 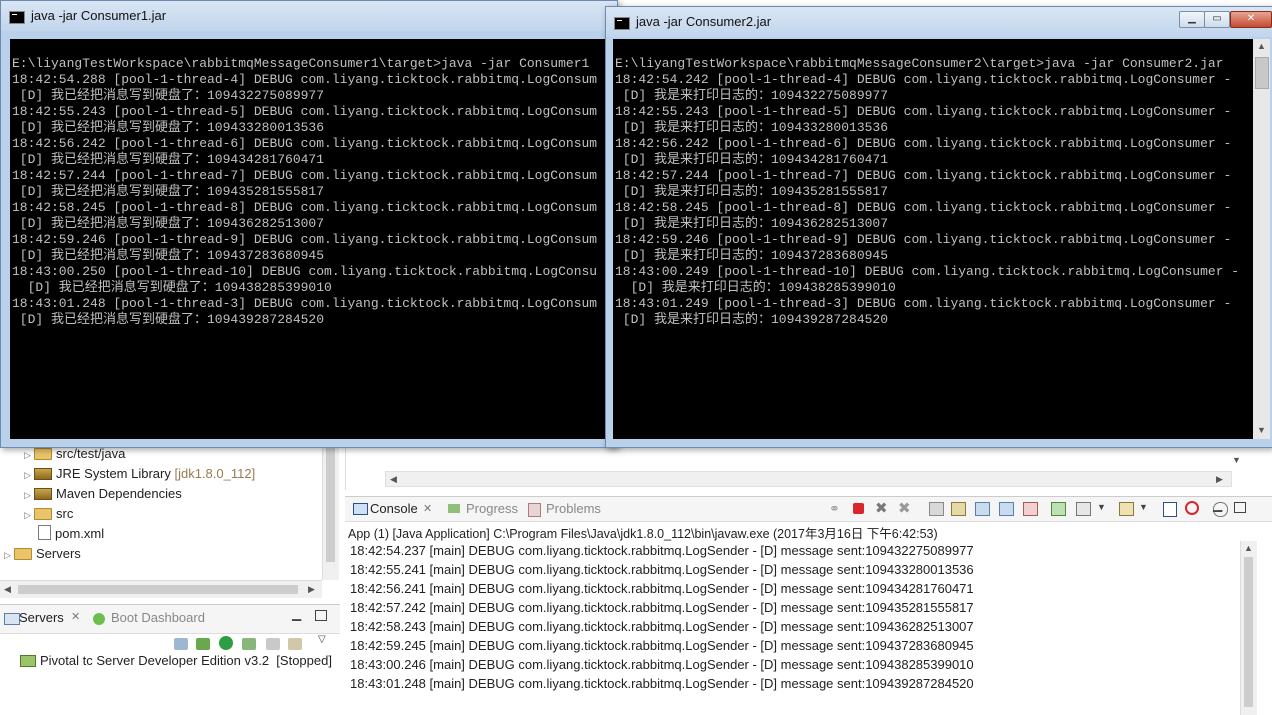 What do you see at coordinates (573, 508) in the screenshot?
I see `tab-problems: Problems` at bounding box center [573, 508].